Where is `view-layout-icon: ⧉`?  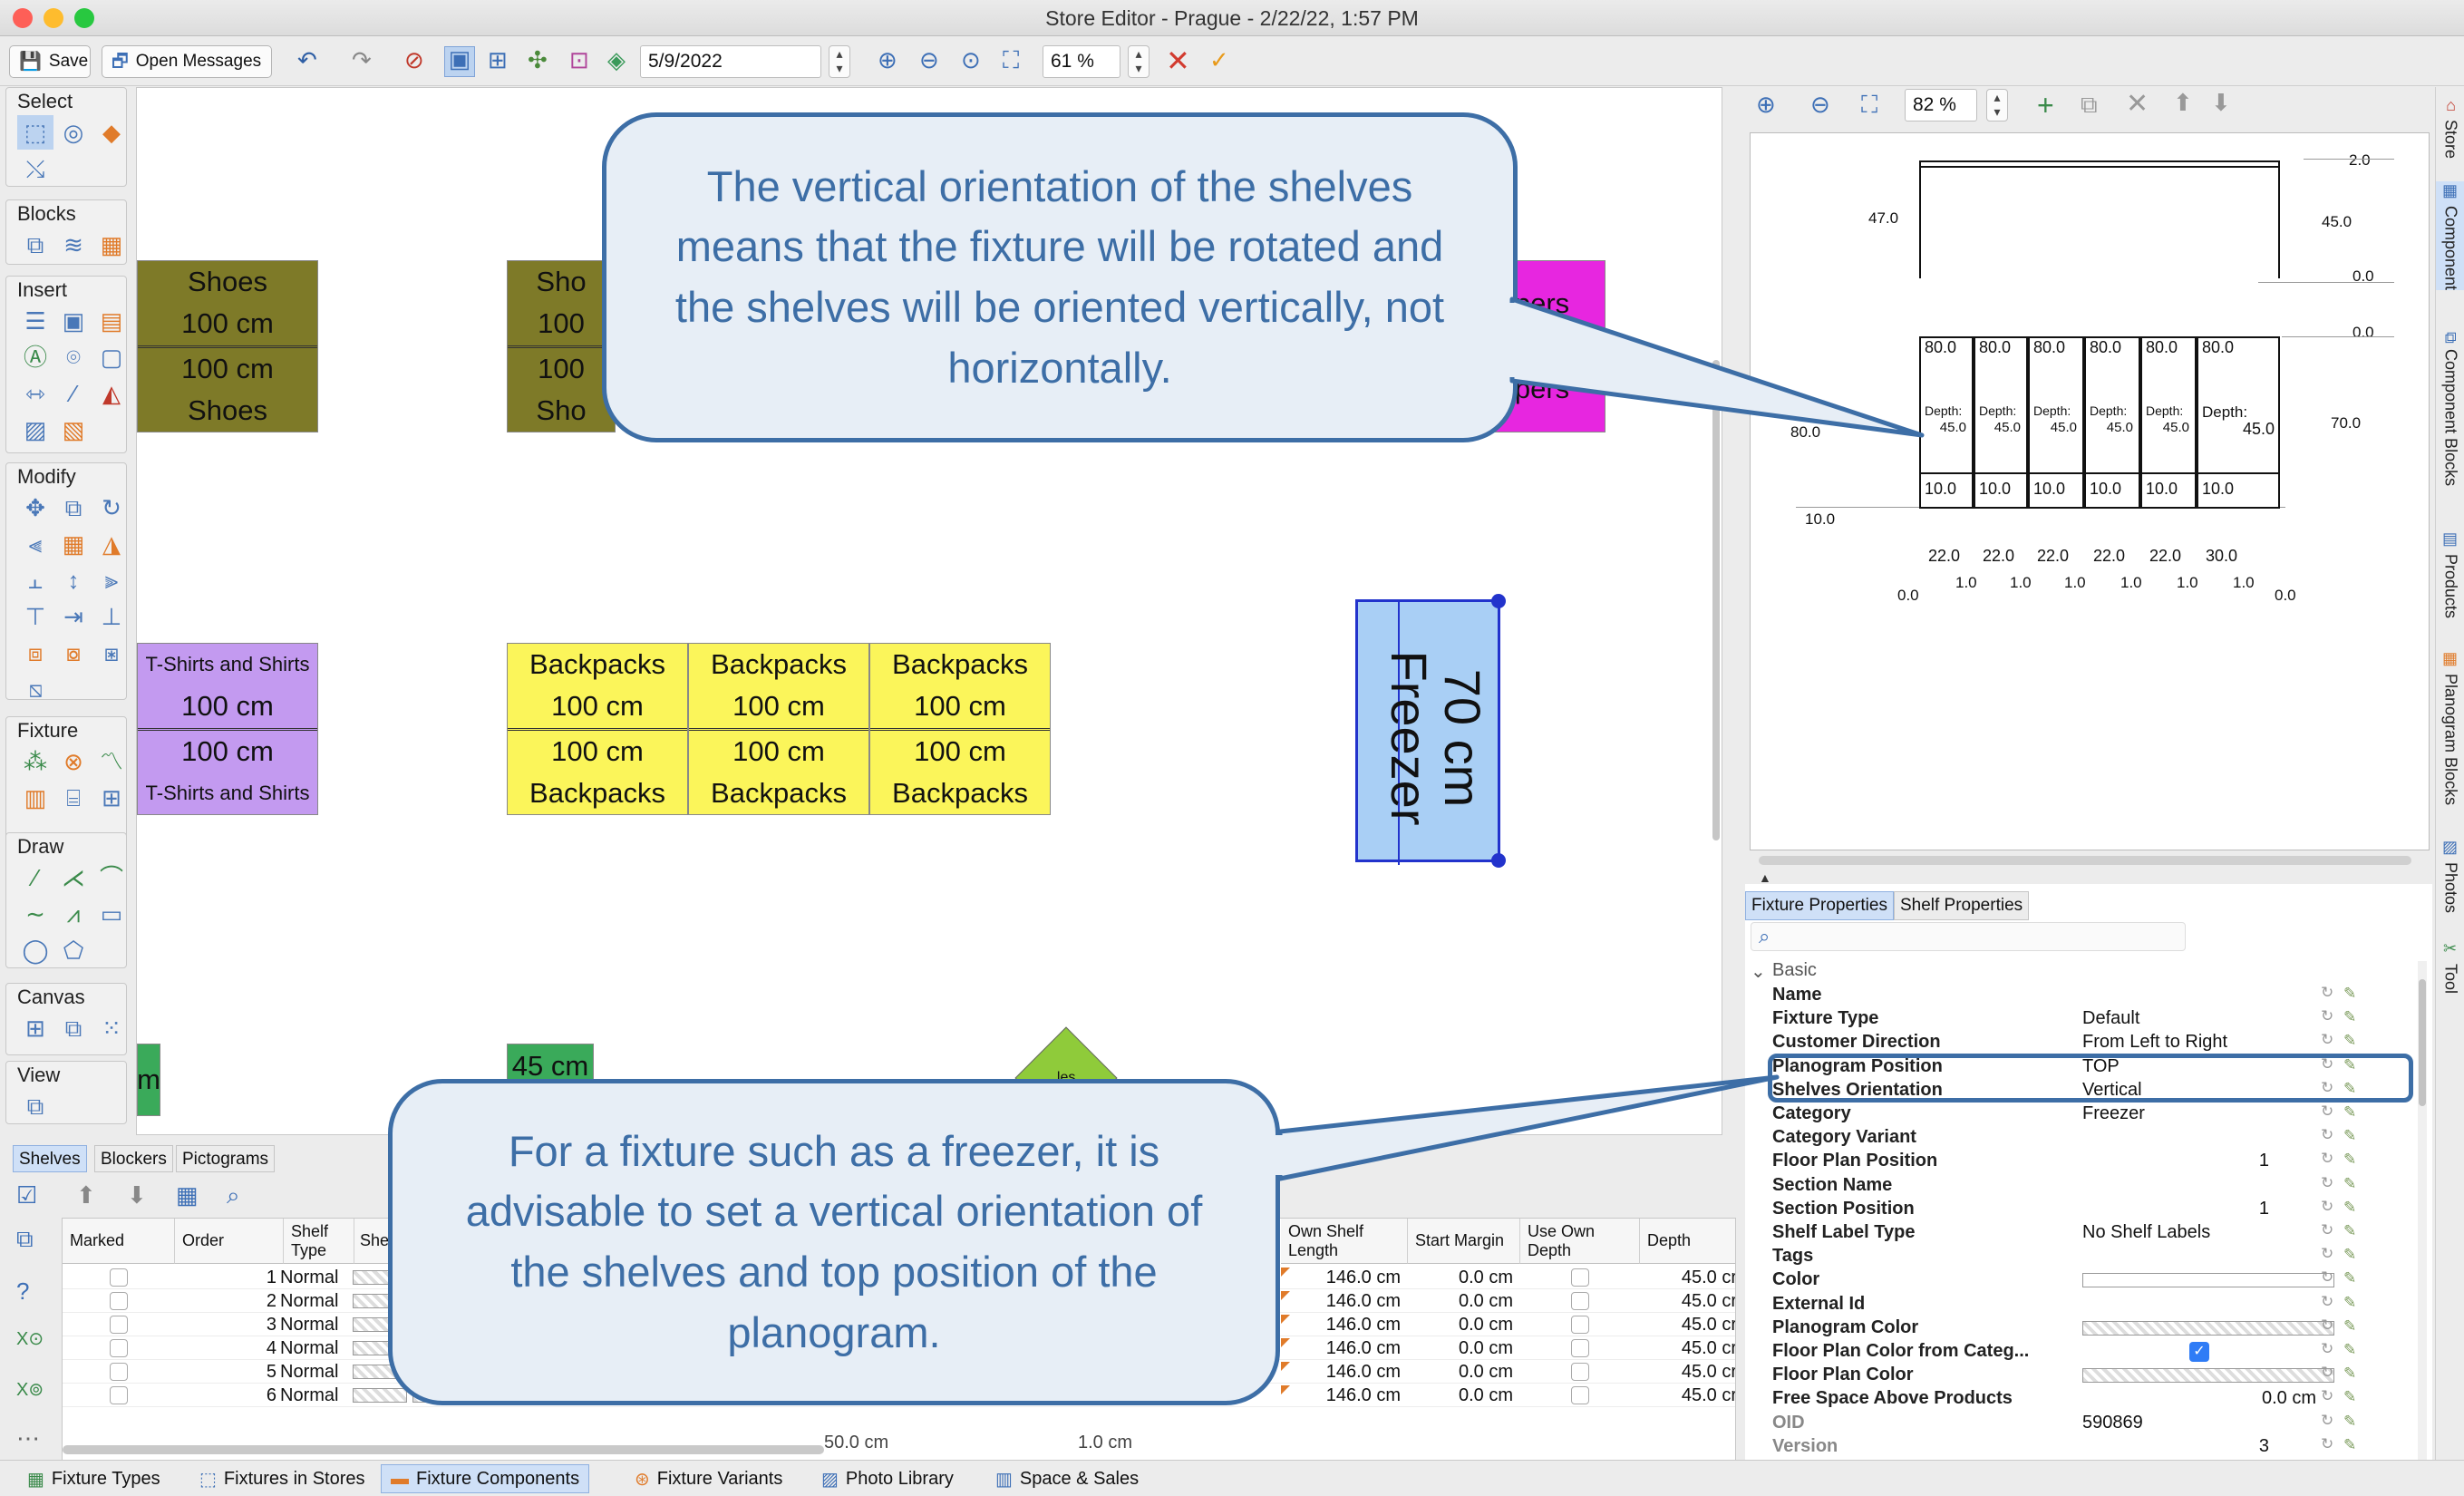
view-layout-icon: ⧉ is located at coordinates (35, 1106).